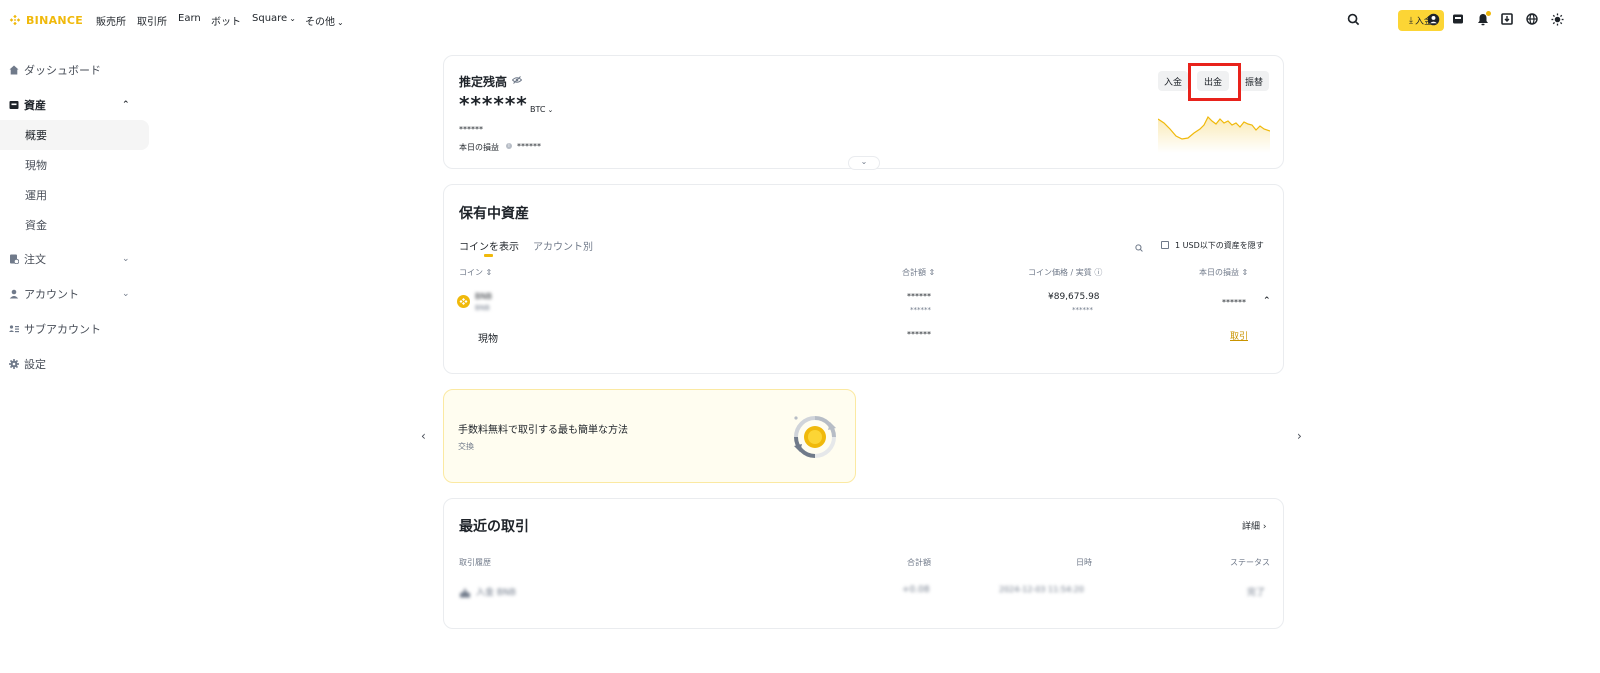 The width and height of the screenshot is (1600, 673). I want to click on sidebar-item-label: 注文, so click(35, 259).